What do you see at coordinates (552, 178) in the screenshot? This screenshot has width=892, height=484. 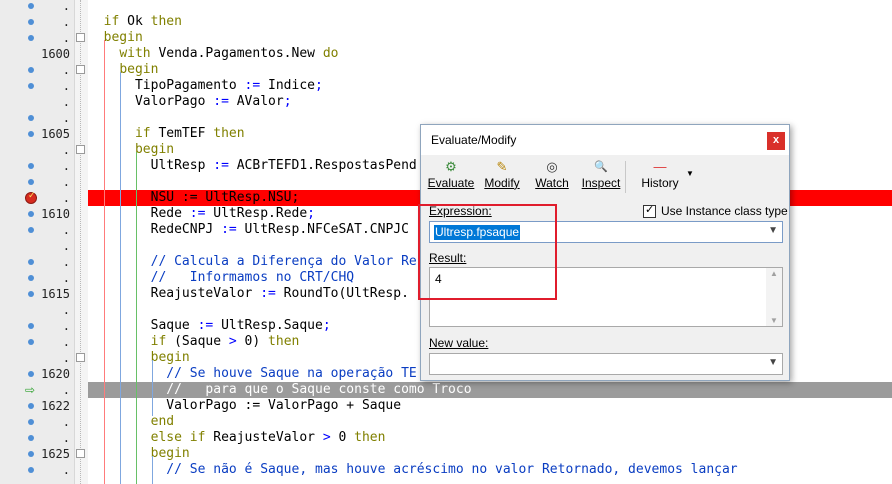 I see `watch-button: ◎ Watch` at bounding box center [552, 178].